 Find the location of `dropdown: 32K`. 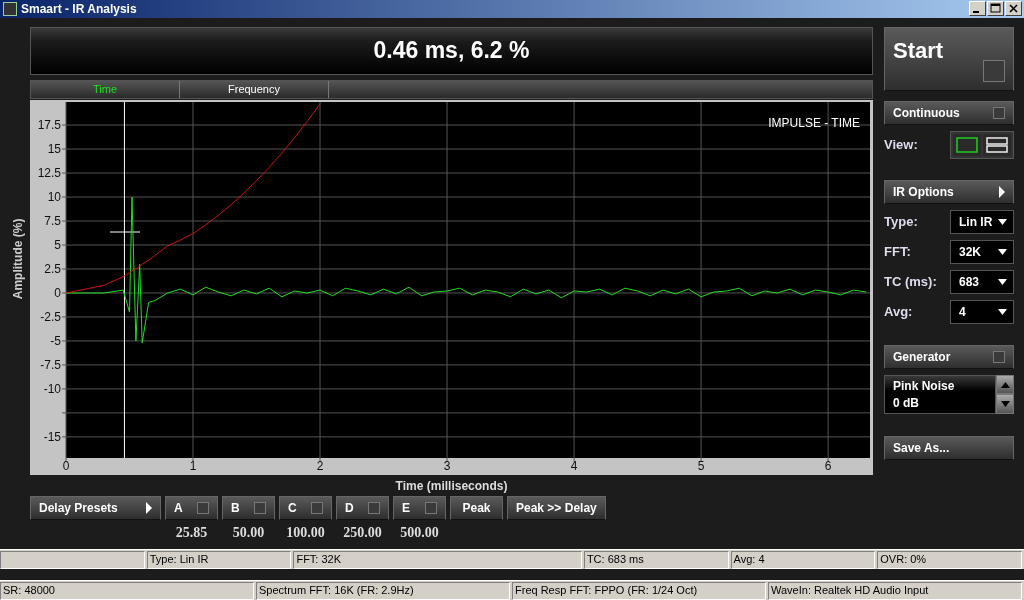

dropdown: 32K is located at coordinates (982, 251).